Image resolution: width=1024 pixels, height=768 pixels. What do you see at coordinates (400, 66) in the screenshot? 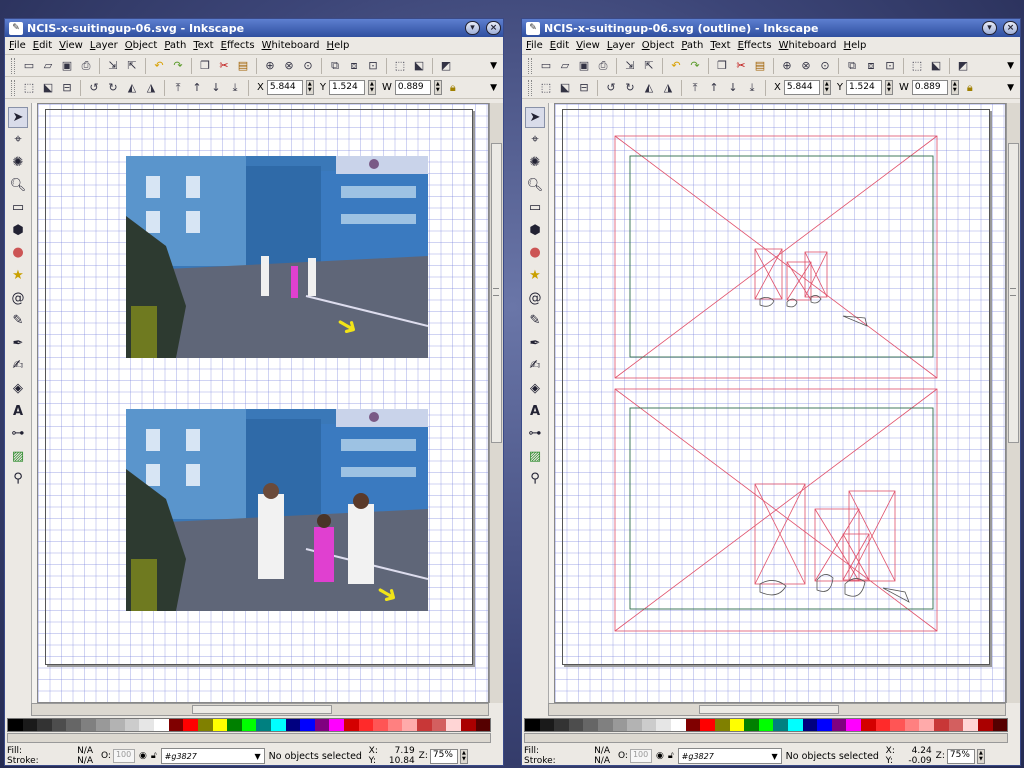
I see `group-icon: ⬚` at bounding box center [400, 66].